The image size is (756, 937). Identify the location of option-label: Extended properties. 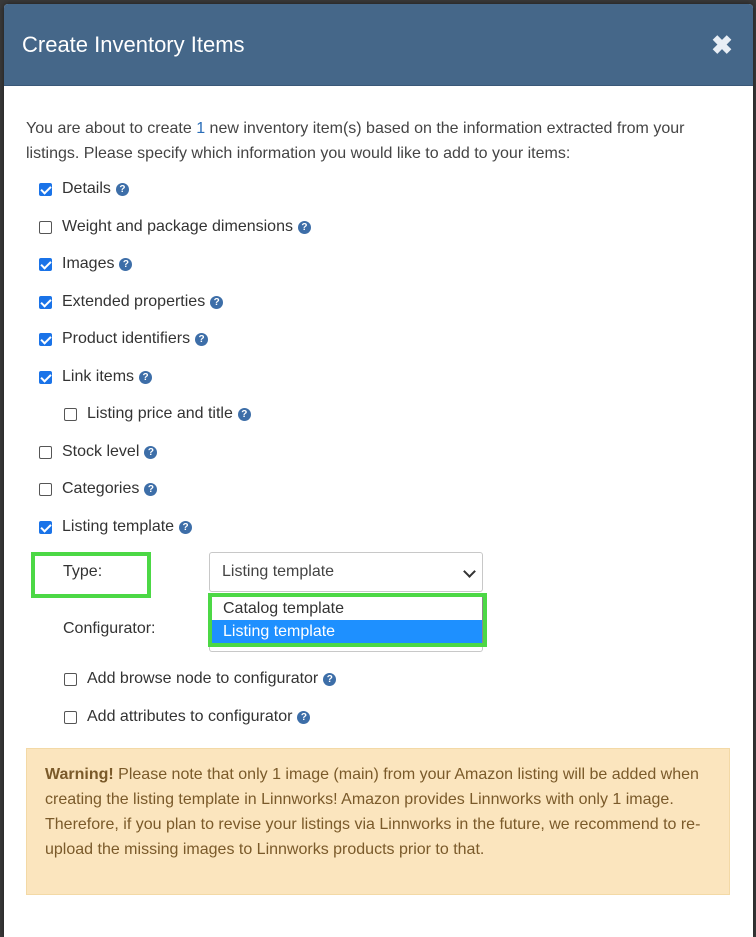
(134, 301).